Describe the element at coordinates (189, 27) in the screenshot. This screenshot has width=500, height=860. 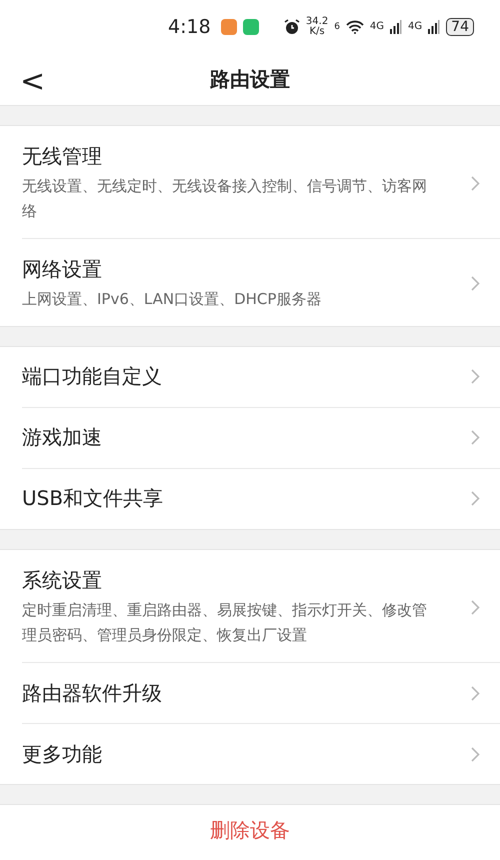
I see `status-time: 4:18` at that location.